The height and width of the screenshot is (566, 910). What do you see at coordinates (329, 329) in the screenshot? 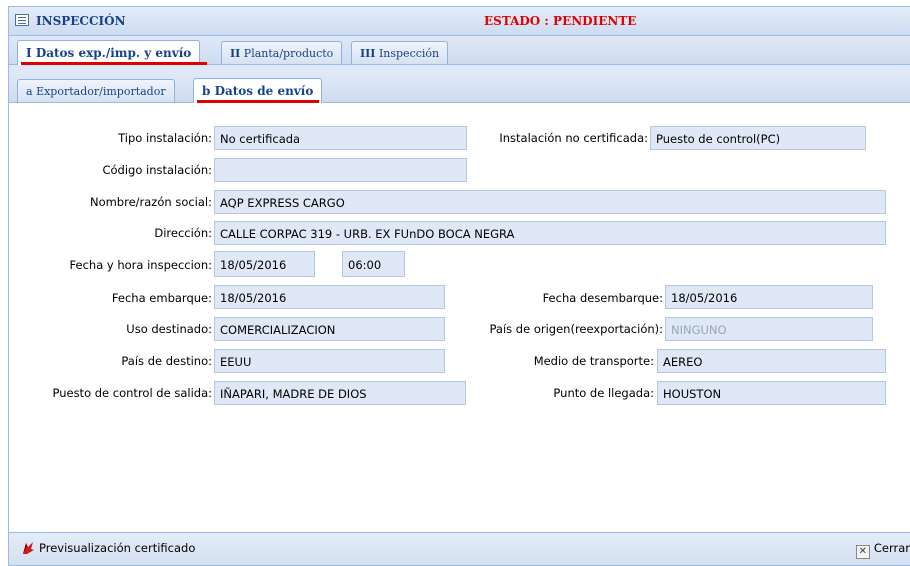
I see `uso-destinado-field: COMERCIALIZACION` at bounding box center [329, 329].